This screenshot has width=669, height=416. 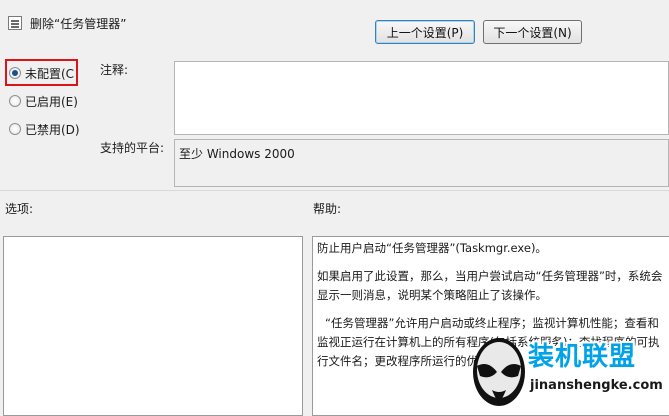 I want to click on platform-field: 至少 Windows 2000, so click(x=421, y=163).